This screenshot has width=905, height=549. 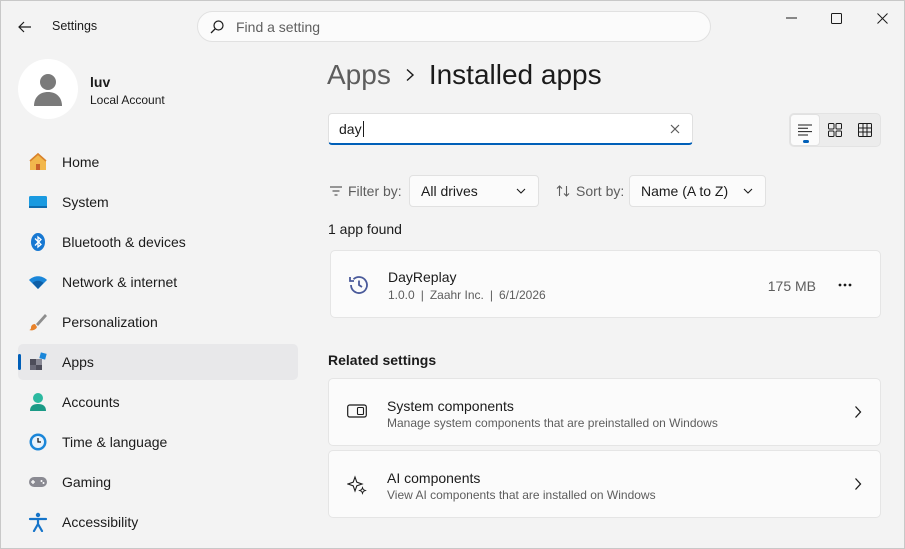 What do you see at coordinates (600, 191) in the screenshot?
I see `sort-label-text: Sort by:` at bounding box center [600, 191].